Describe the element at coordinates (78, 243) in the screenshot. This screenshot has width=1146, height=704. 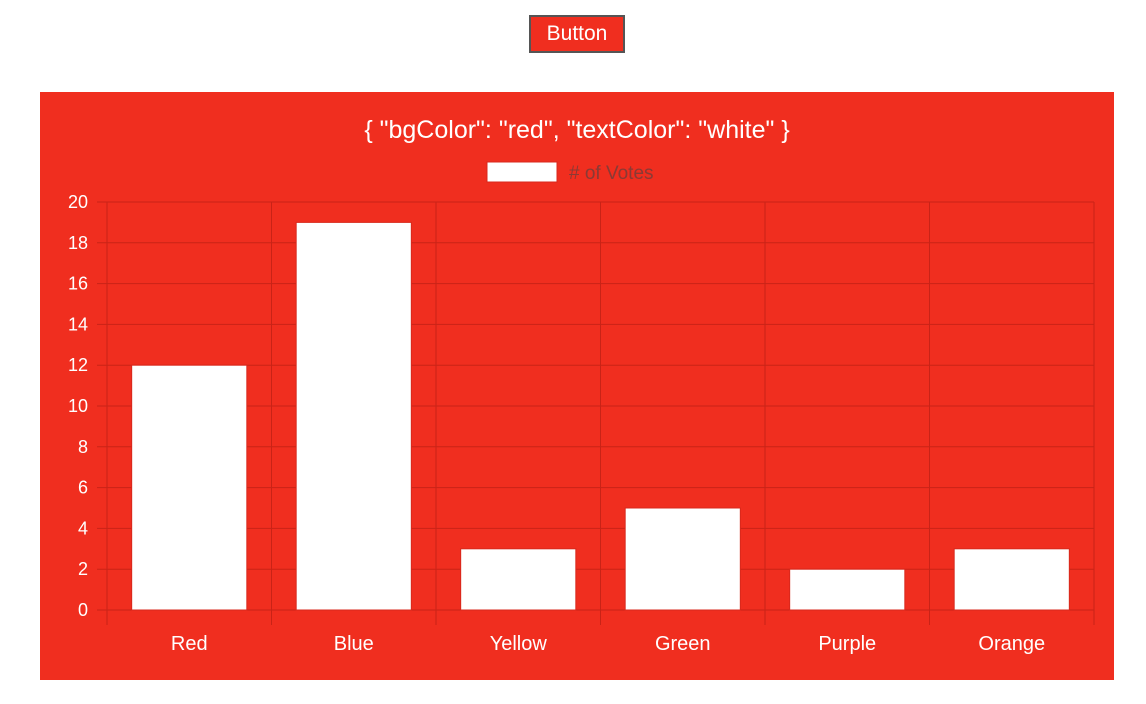
I see `y-tick-label: 18` at that location.